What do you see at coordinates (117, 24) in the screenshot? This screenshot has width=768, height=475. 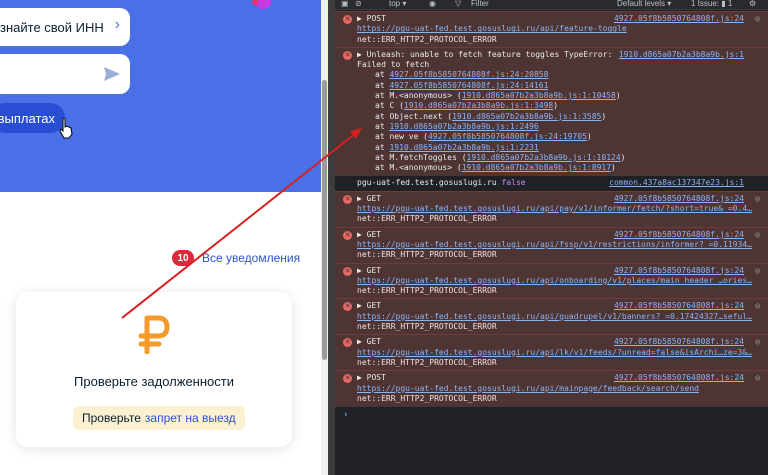 I see `chevron-right-icon: ›` at bounding box center [117, 24].